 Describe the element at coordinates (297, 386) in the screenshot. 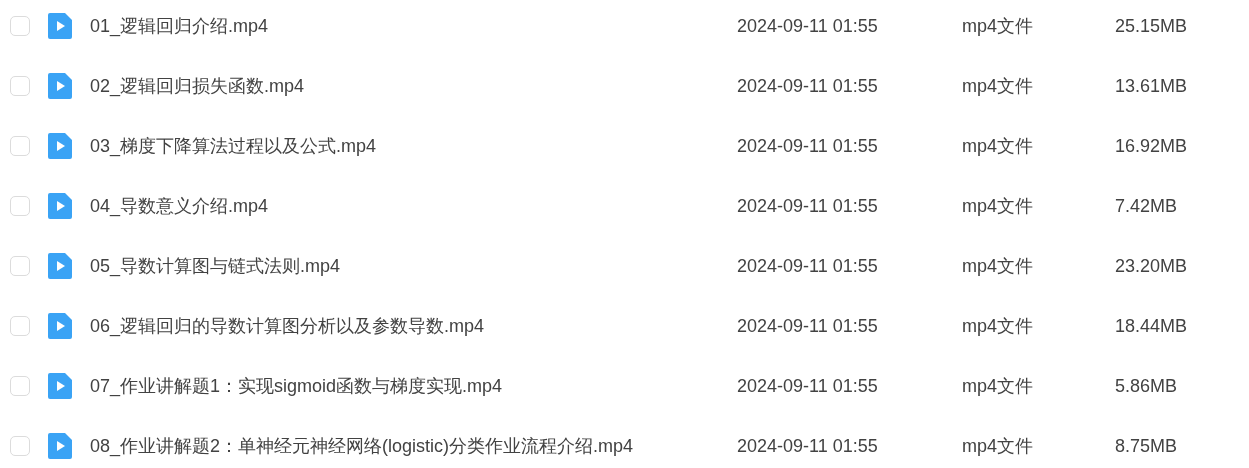

I see `file-name: 07_作业讲解题1：实现sigmoid函数与梯度实现.mp4` at that location.